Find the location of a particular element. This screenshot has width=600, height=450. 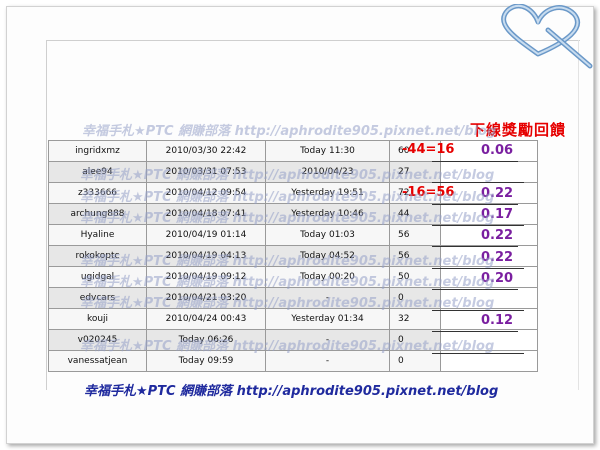

referral-since: 2010/04/19 01:14 is located at coordinates (206, 235).